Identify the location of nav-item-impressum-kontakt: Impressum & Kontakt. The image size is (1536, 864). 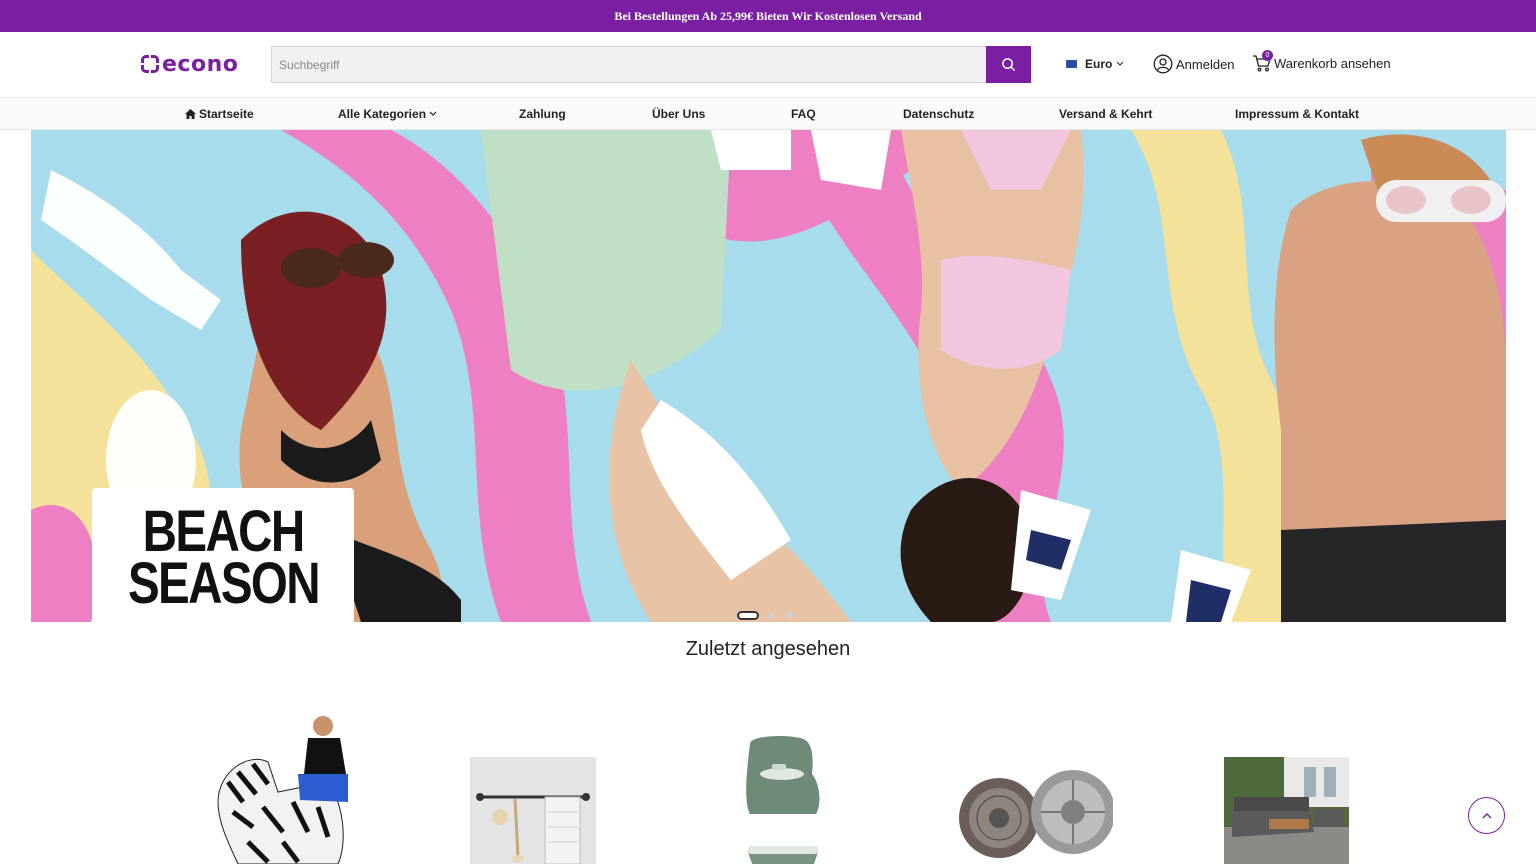
(1297, 113).